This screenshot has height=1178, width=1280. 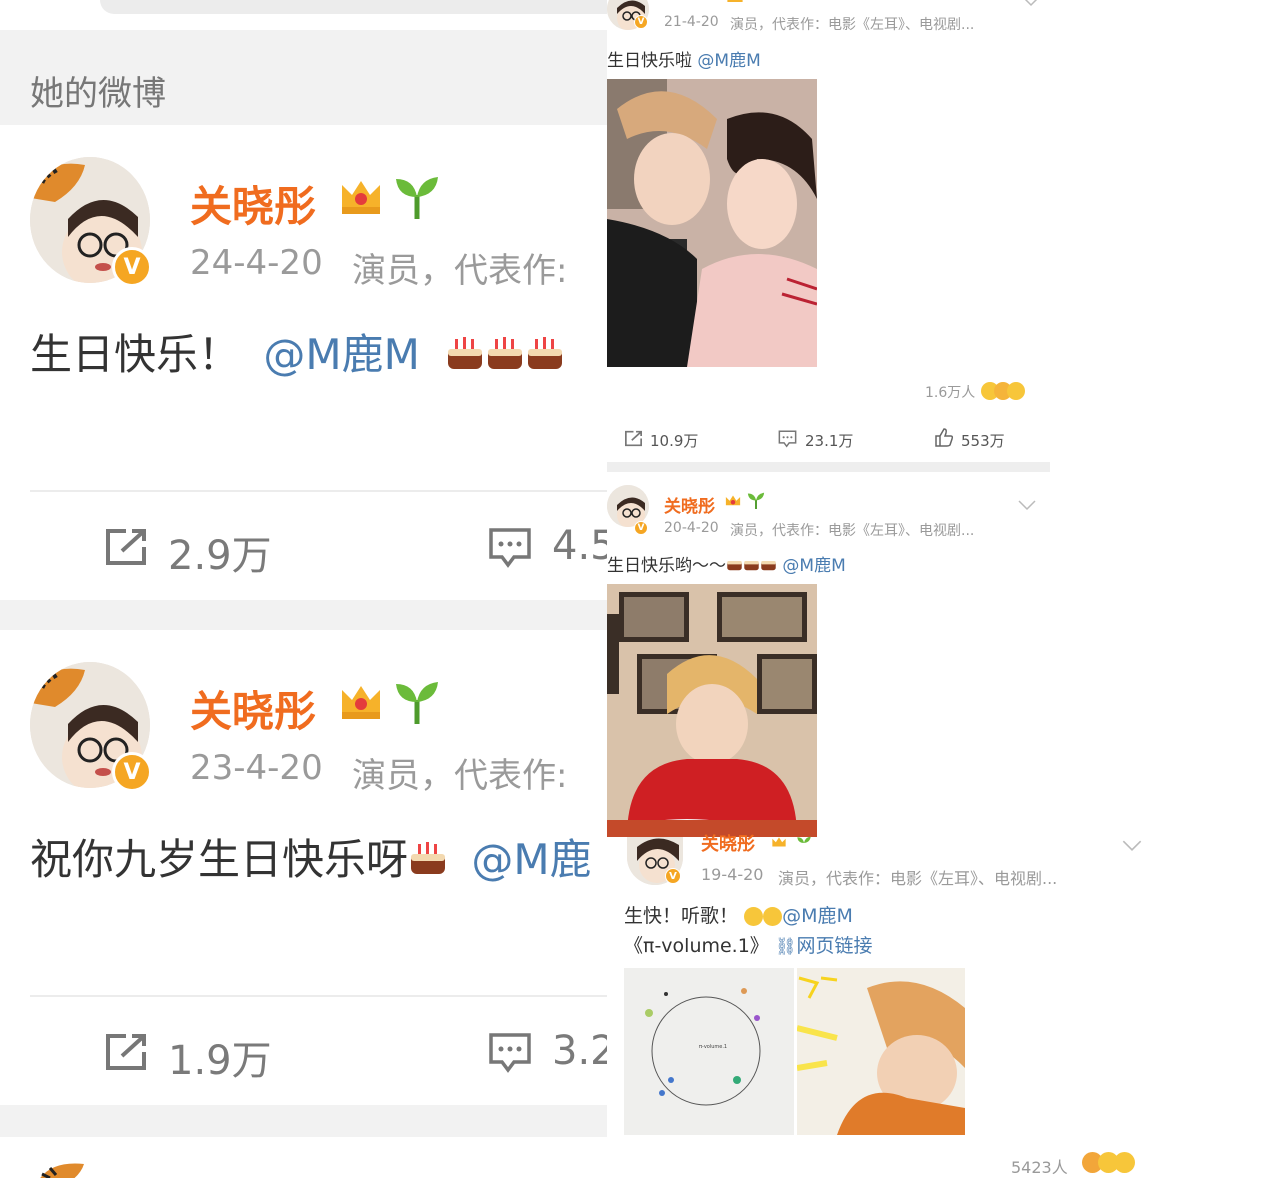 What do you see at coordinates (256, 263) in the screenshot?
I see `post-date: 24-4-20` at bounding box center [256, 263].